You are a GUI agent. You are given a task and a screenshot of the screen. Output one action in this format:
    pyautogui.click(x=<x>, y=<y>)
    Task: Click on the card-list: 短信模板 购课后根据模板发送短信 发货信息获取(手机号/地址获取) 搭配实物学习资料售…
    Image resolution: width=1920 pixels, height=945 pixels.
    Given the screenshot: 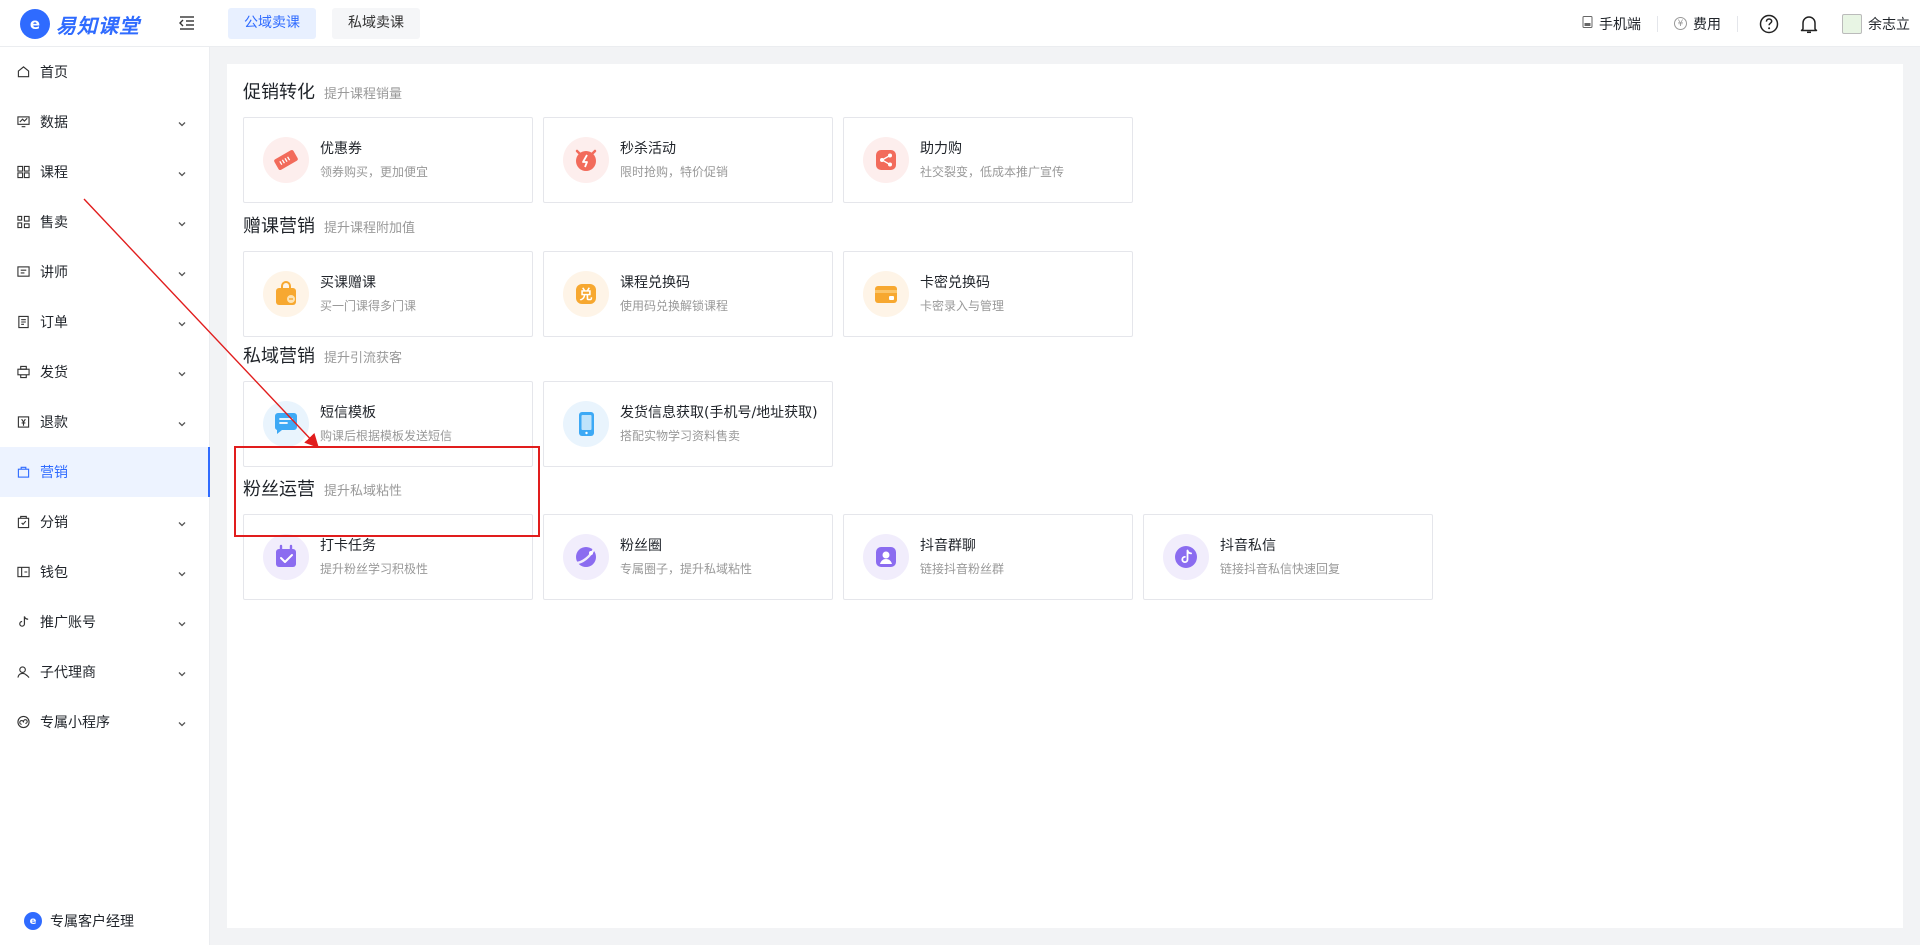 What is the action you would take?
    pyautogui.click(x=538, y=424)
    